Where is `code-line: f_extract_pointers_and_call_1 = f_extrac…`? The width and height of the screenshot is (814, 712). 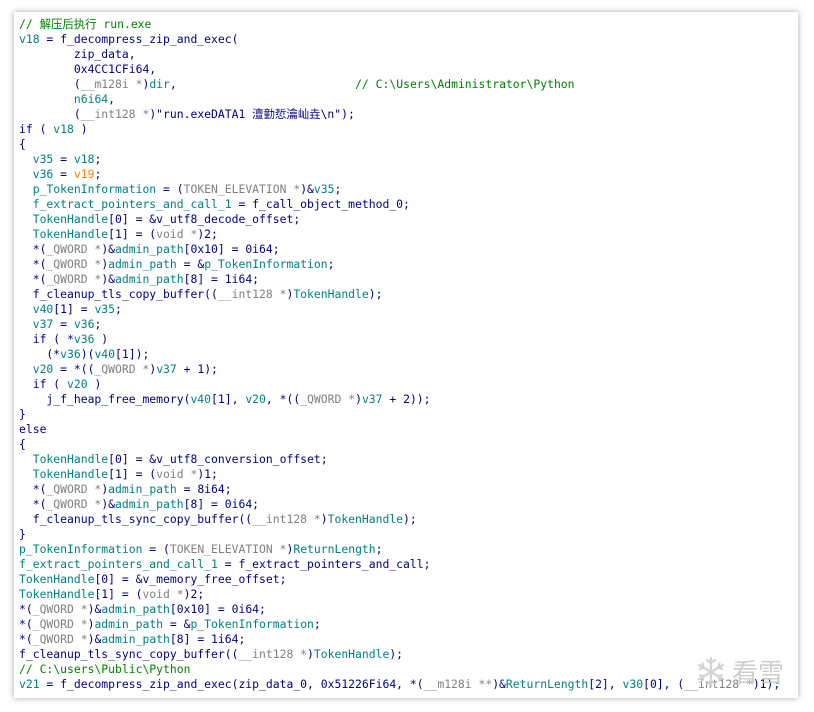
code-line: f_extract_pointers_and_call_1 = f_extrac… is located at coordinates (399, 564).